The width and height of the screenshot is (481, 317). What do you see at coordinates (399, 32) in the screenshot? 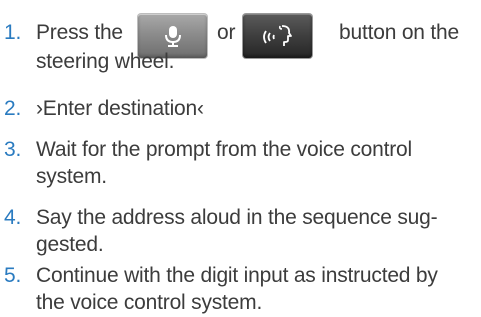
I see `step-text-after: button on the` at bounding box center [399, 32].